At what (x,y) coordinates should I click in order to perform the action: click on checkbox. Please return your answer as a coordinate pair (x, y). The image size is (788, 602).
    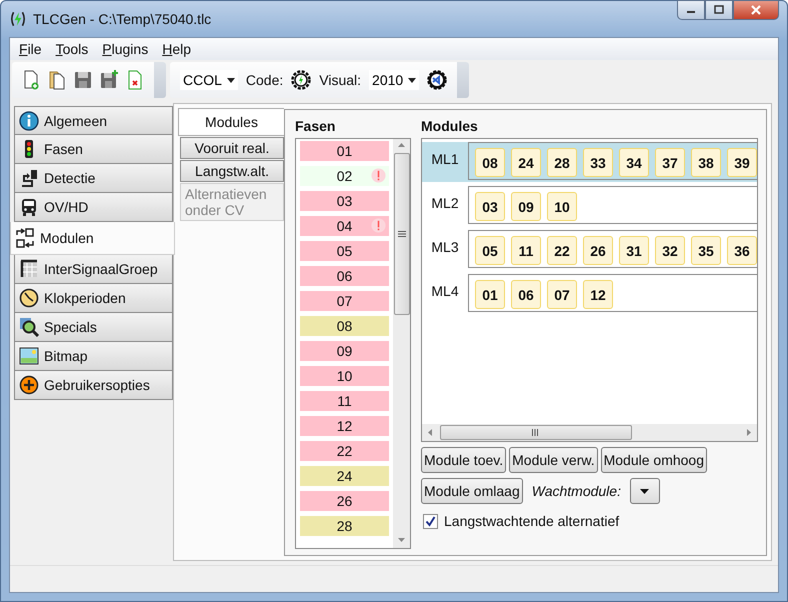
    Looking at the image, I should click on (430, 521).